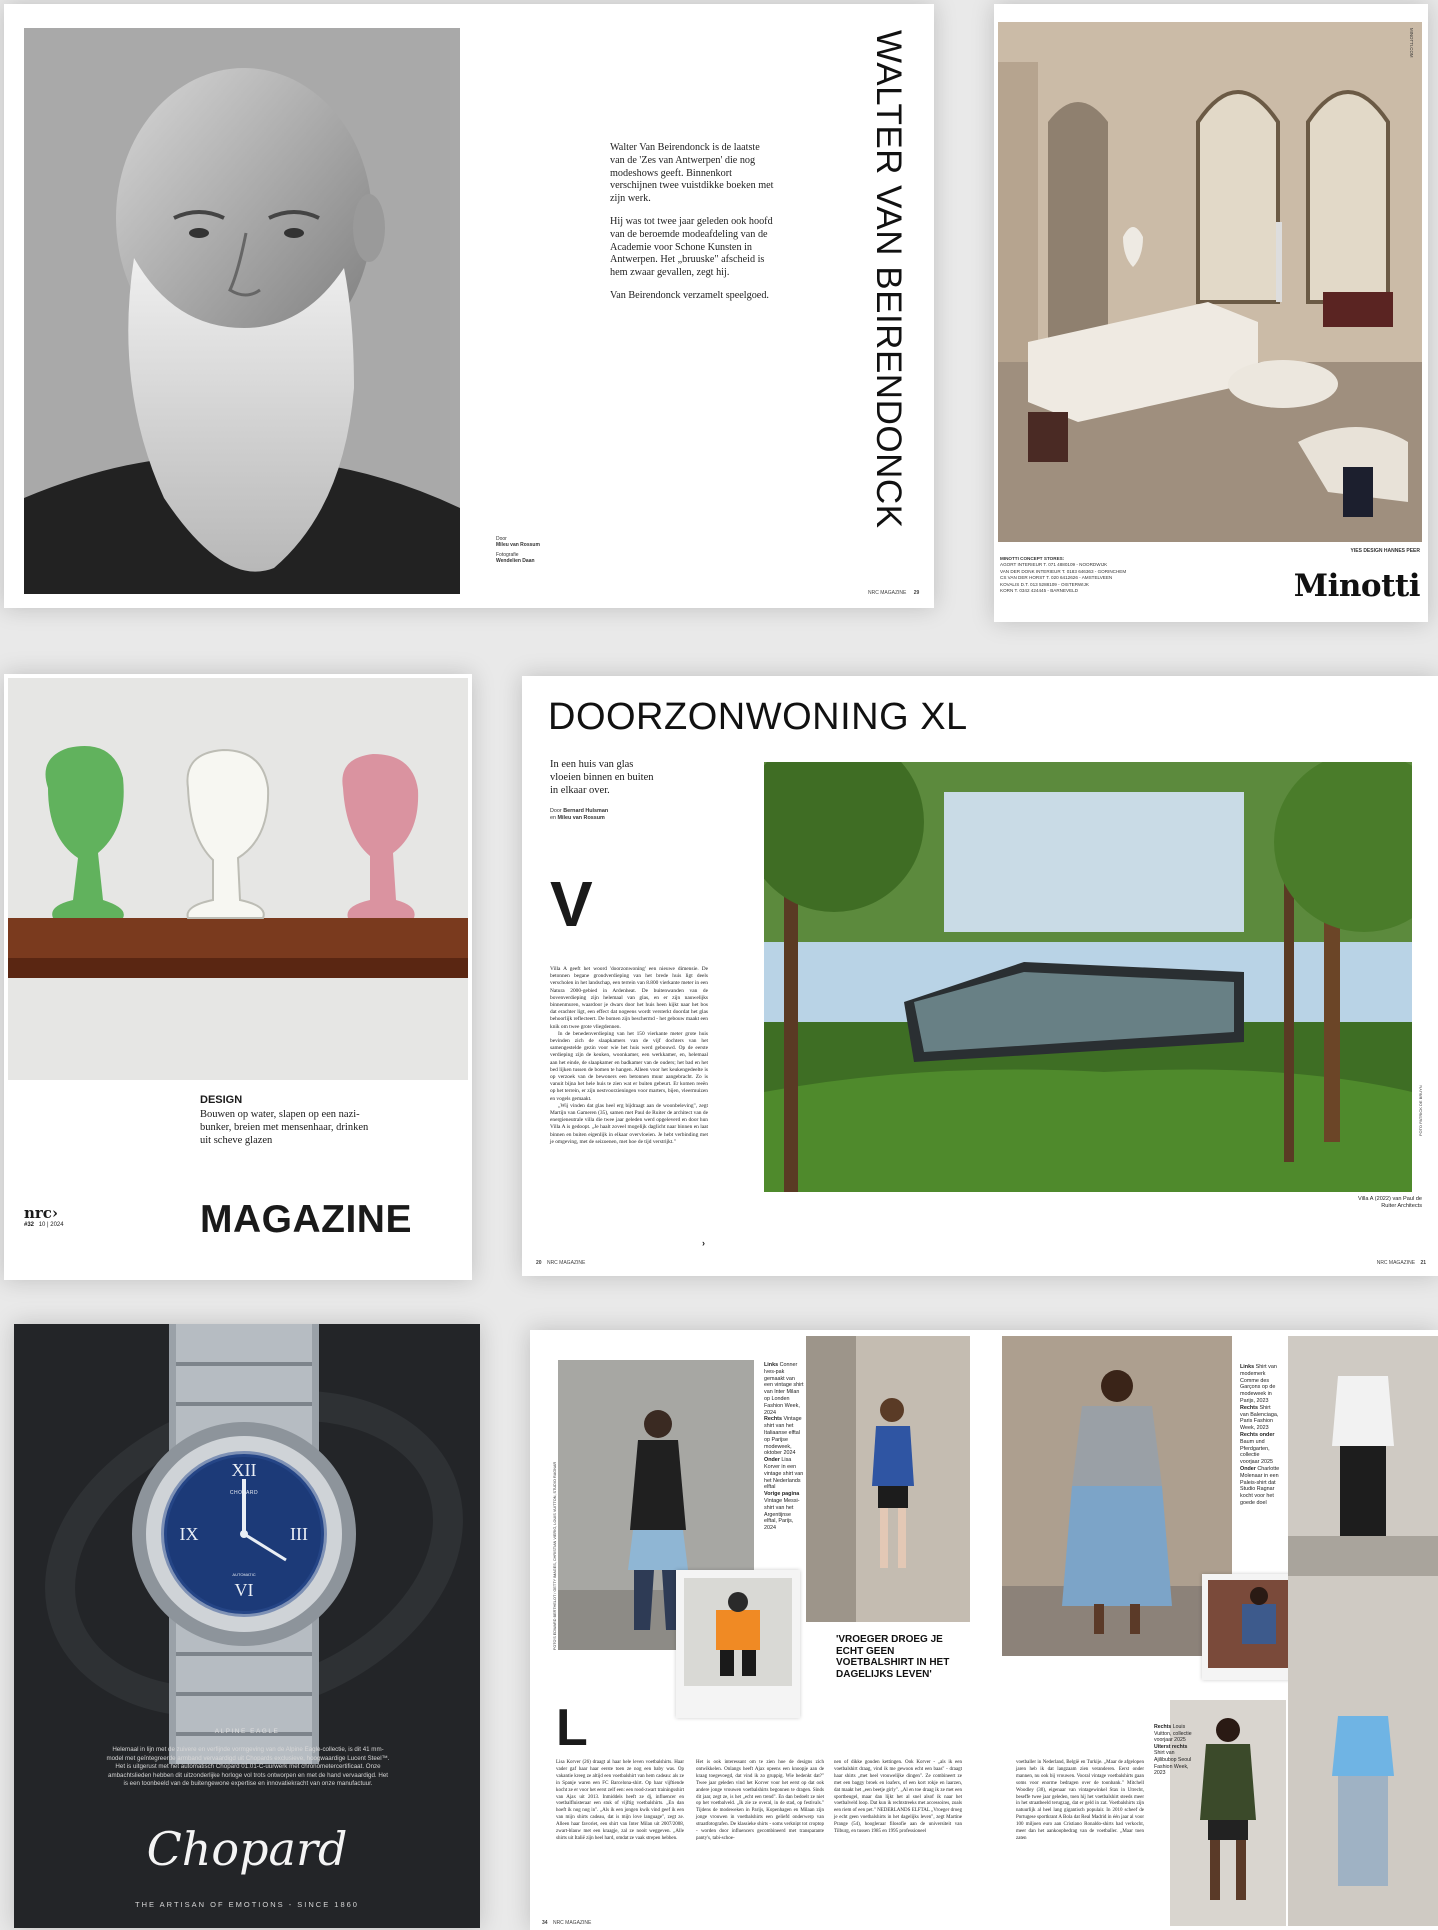  I want to click on drop-cap: L, so click(572, 1728).